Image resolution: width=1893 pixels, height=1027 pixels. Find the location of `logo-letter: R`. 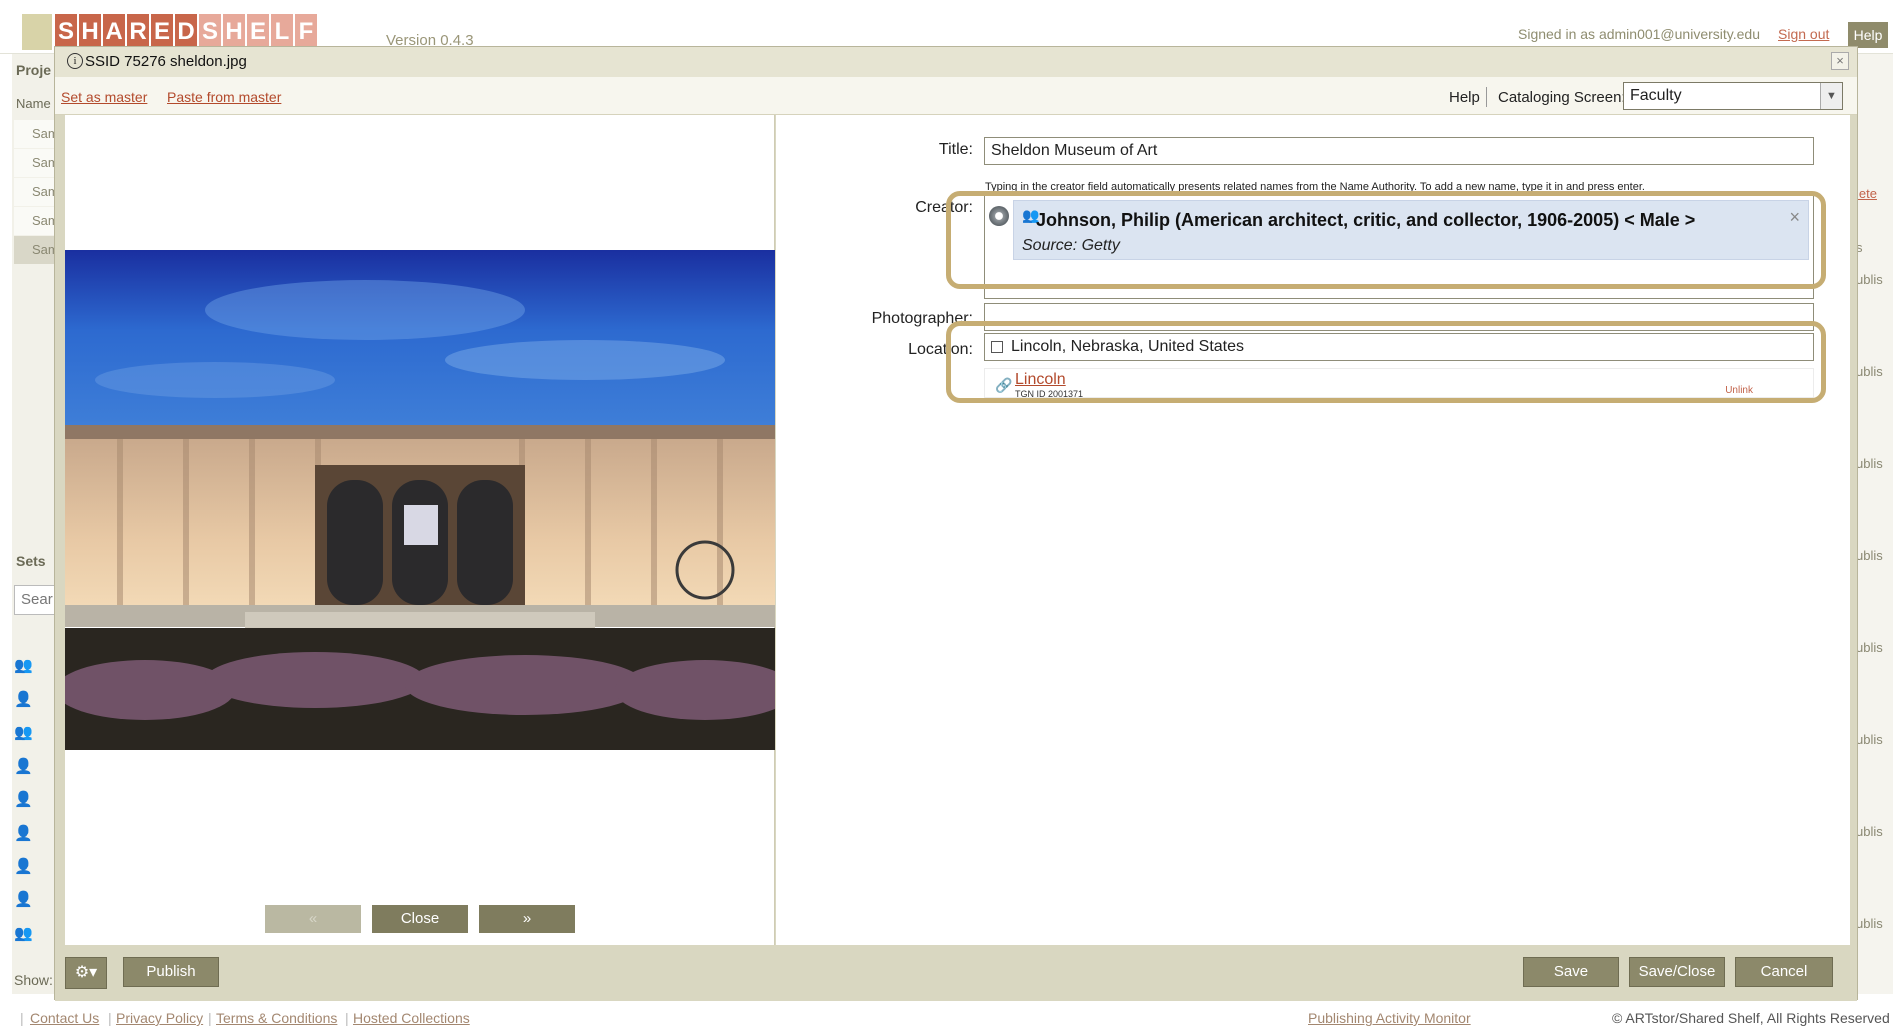

logo-letter: R is located at coordinates (138, 32).